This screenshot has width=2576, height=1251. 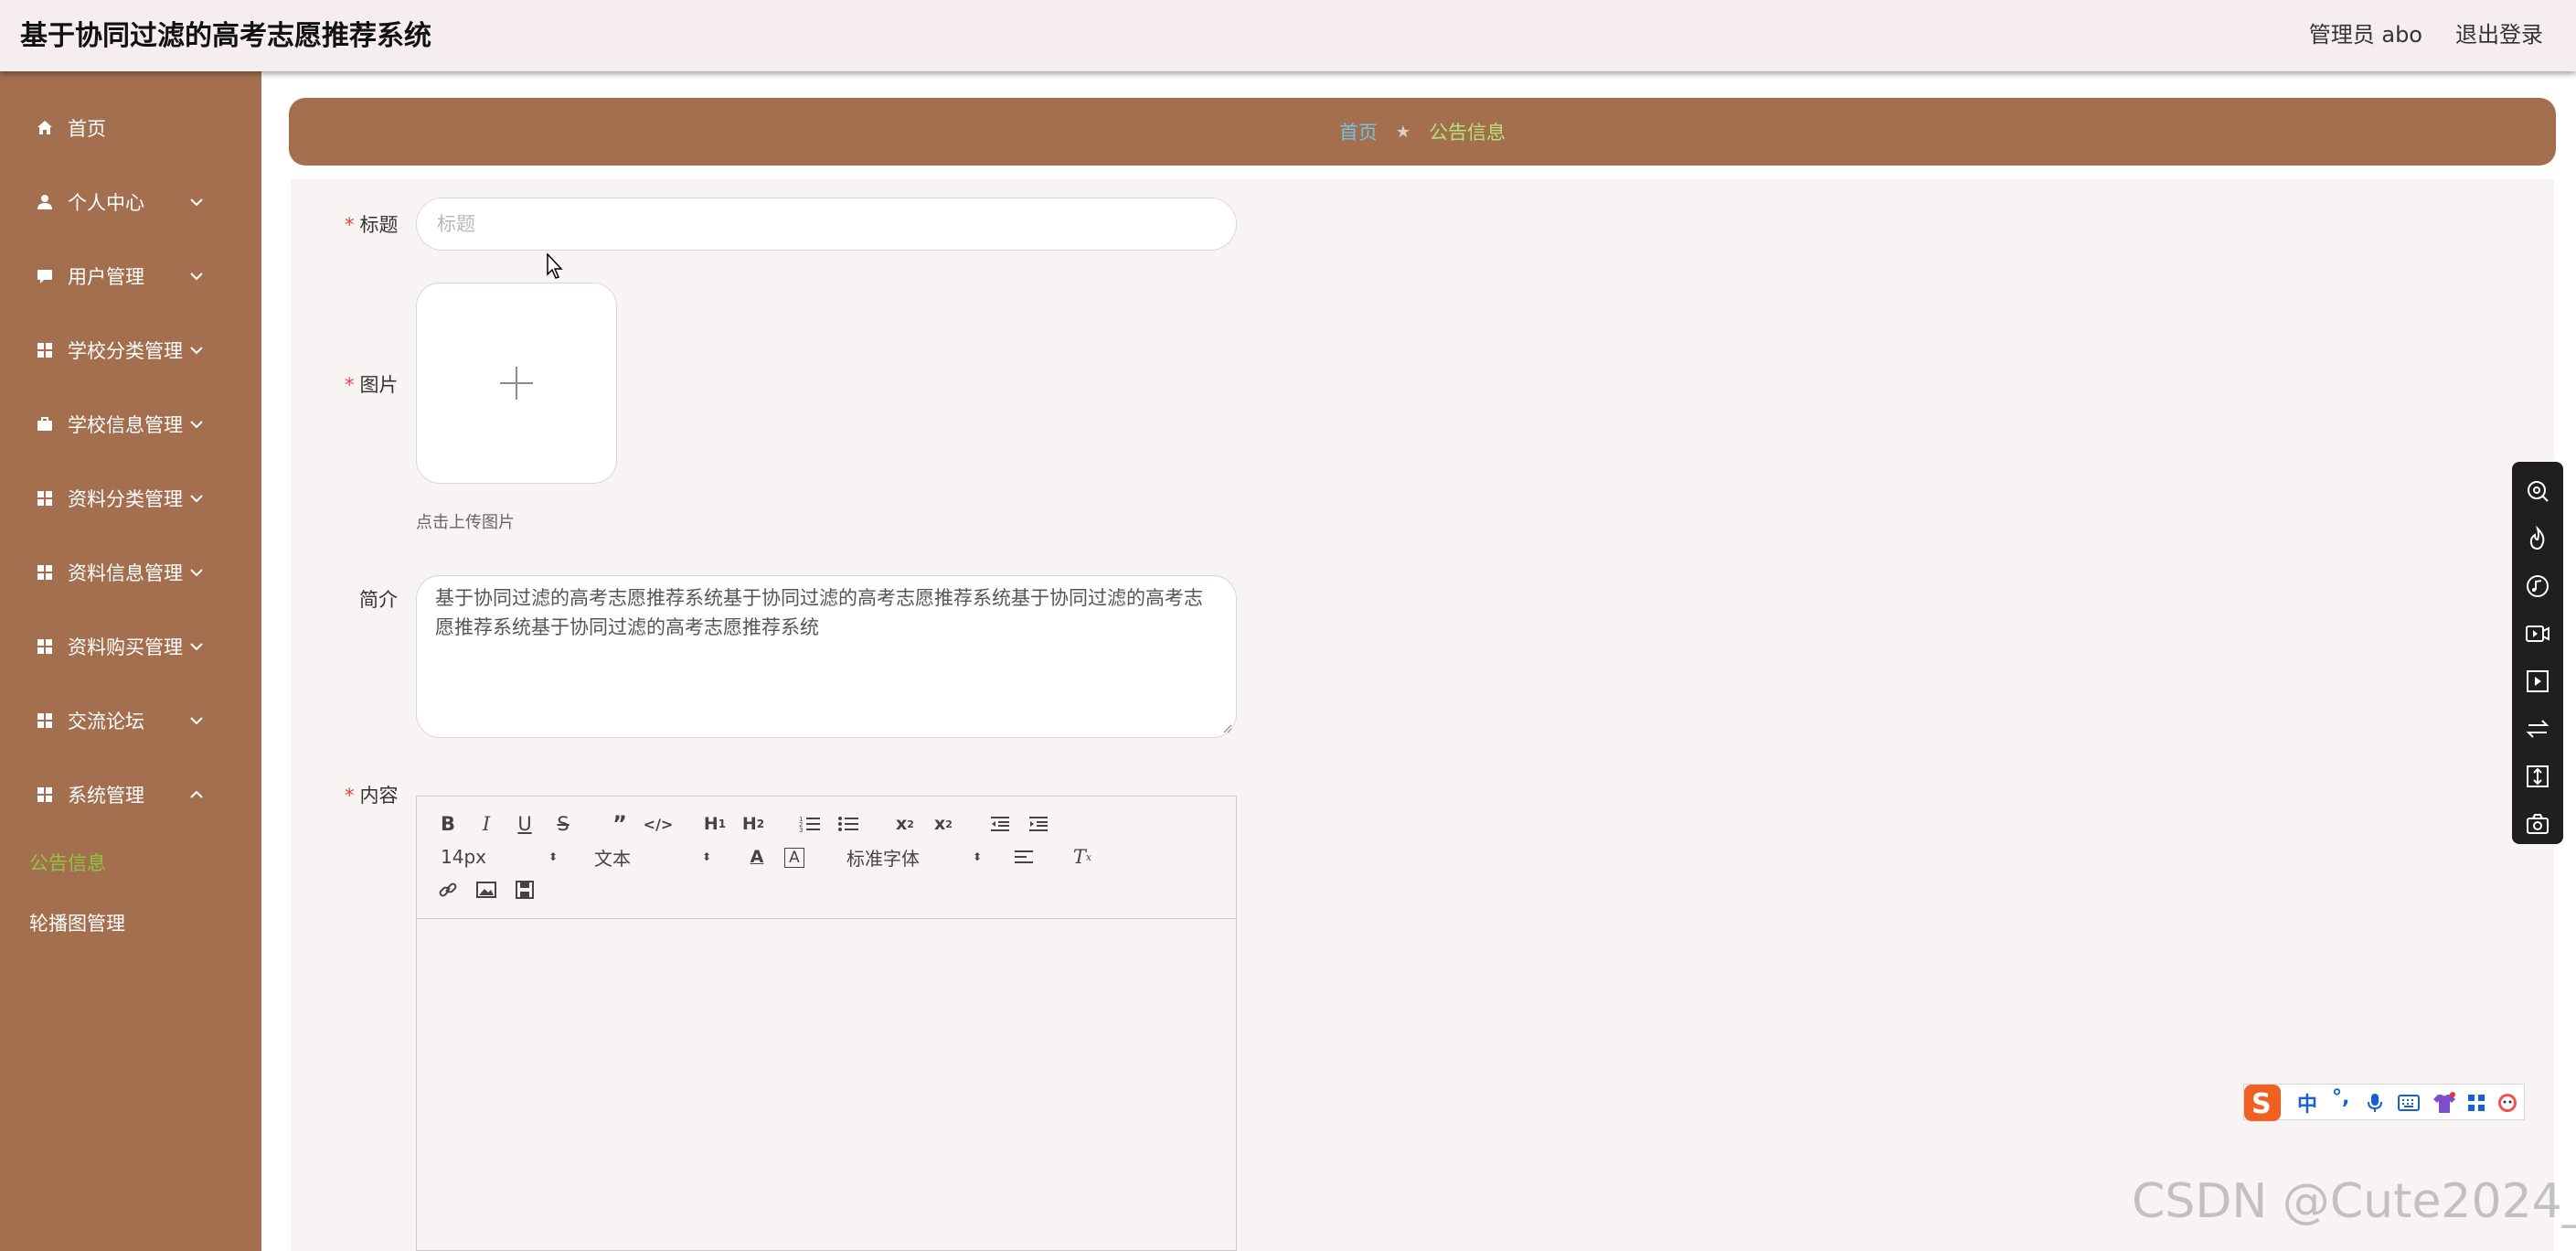 I want to click on heading-select: 文本 ⬍, so click(x=653, y=857).